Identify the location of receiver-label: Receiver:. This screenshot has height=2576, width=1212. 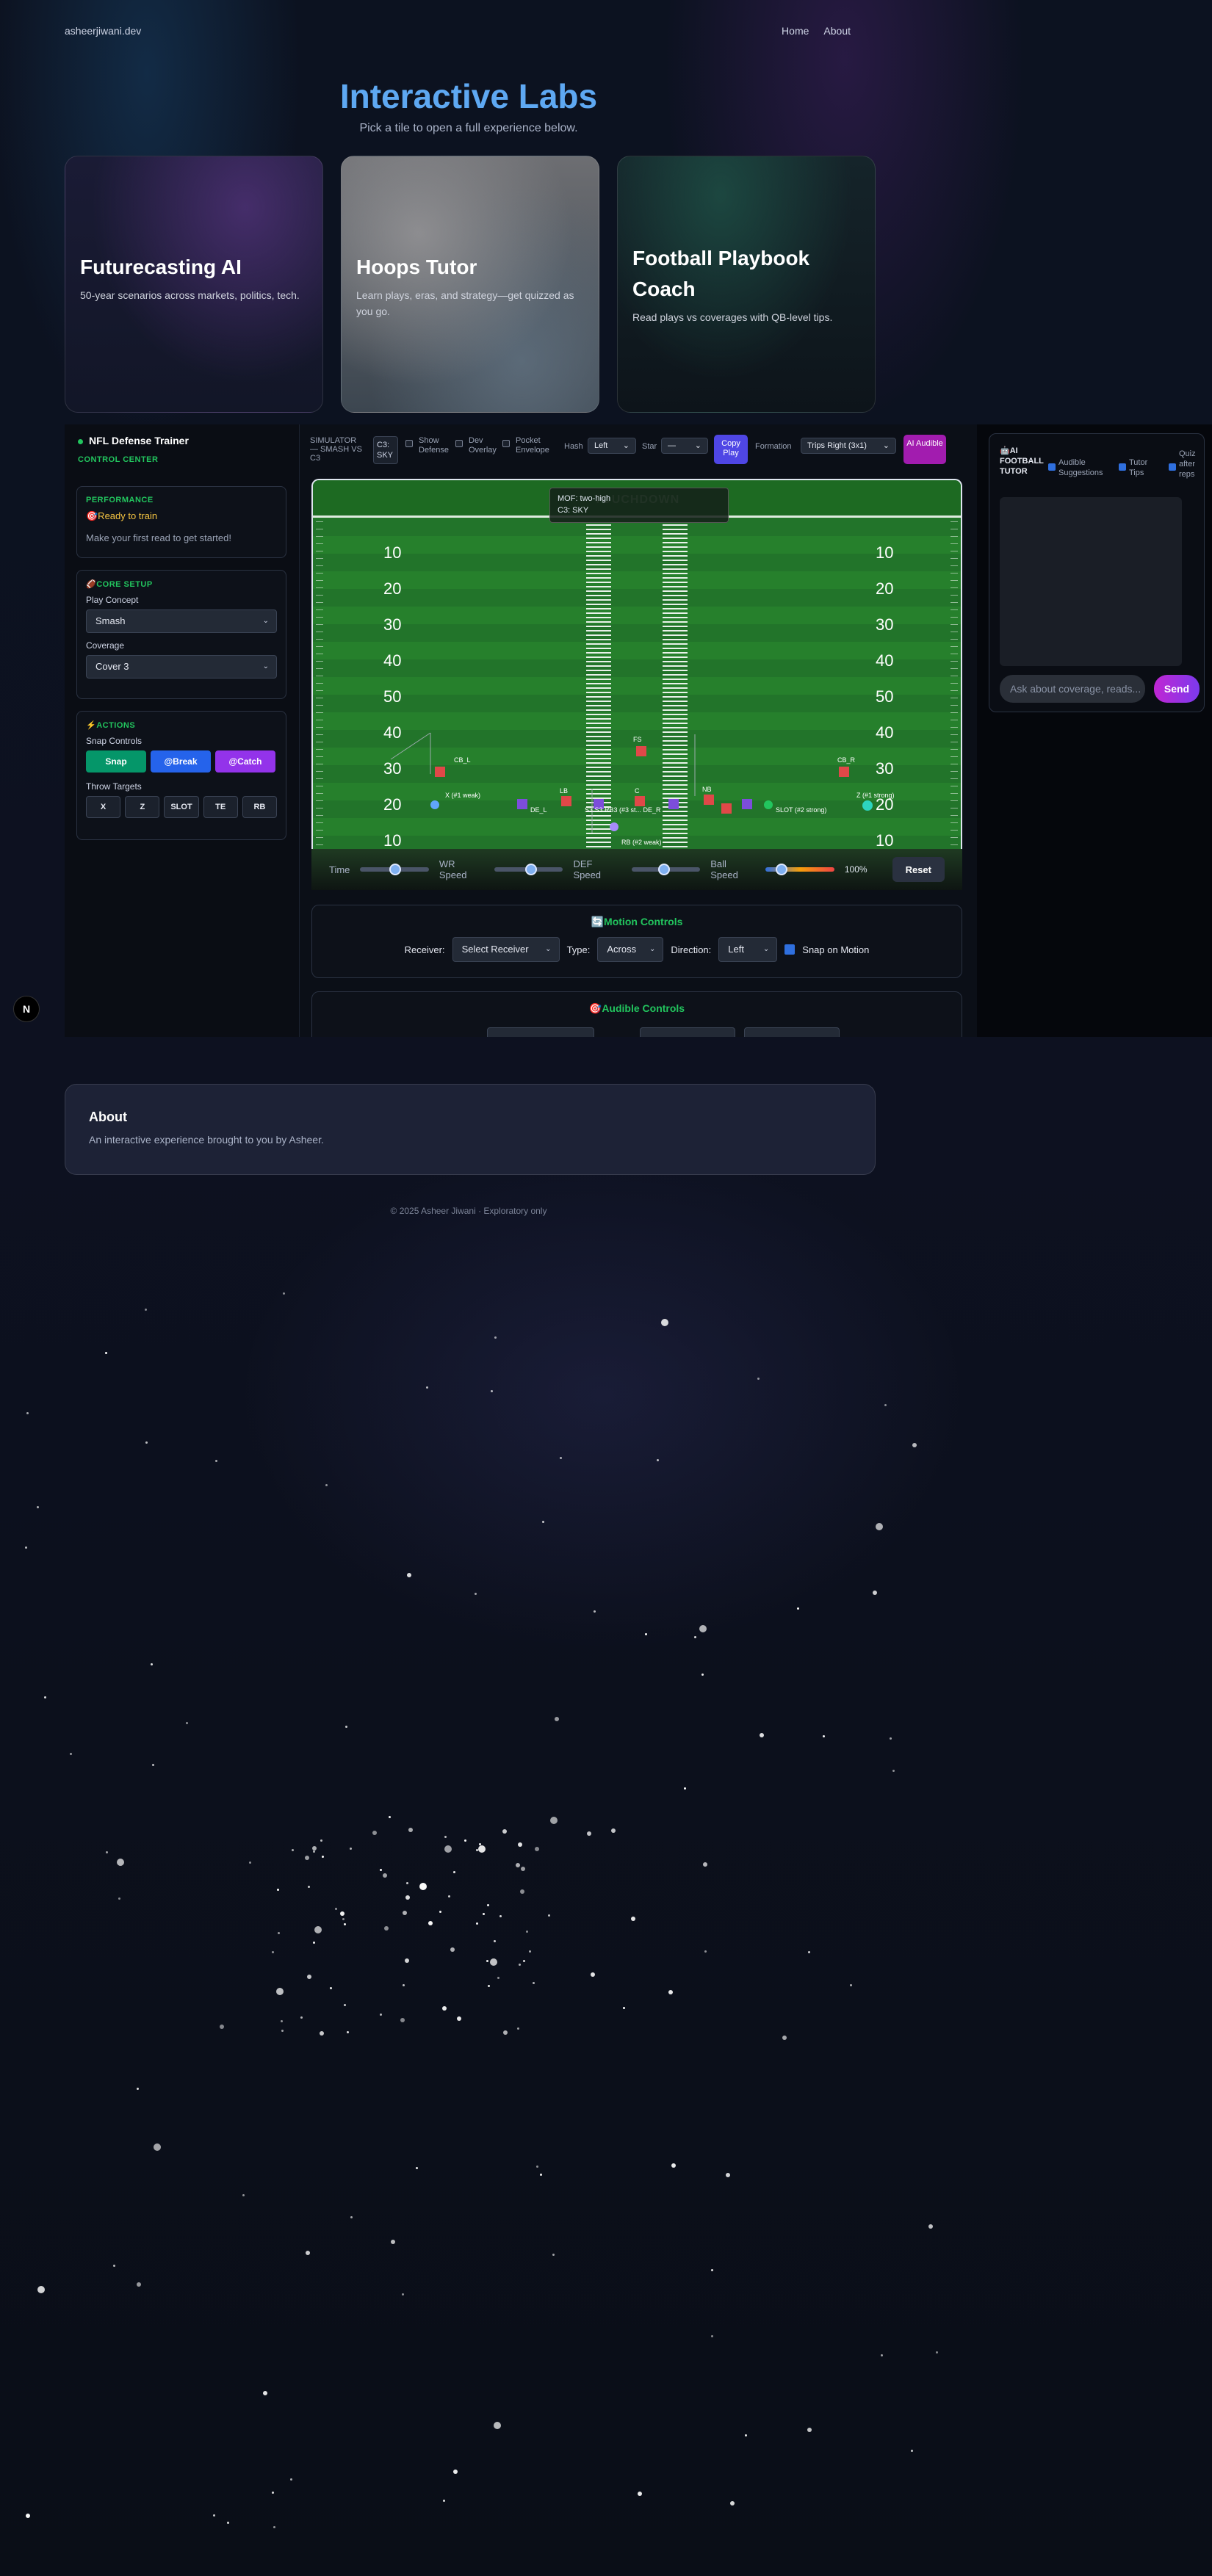
(424, 949).